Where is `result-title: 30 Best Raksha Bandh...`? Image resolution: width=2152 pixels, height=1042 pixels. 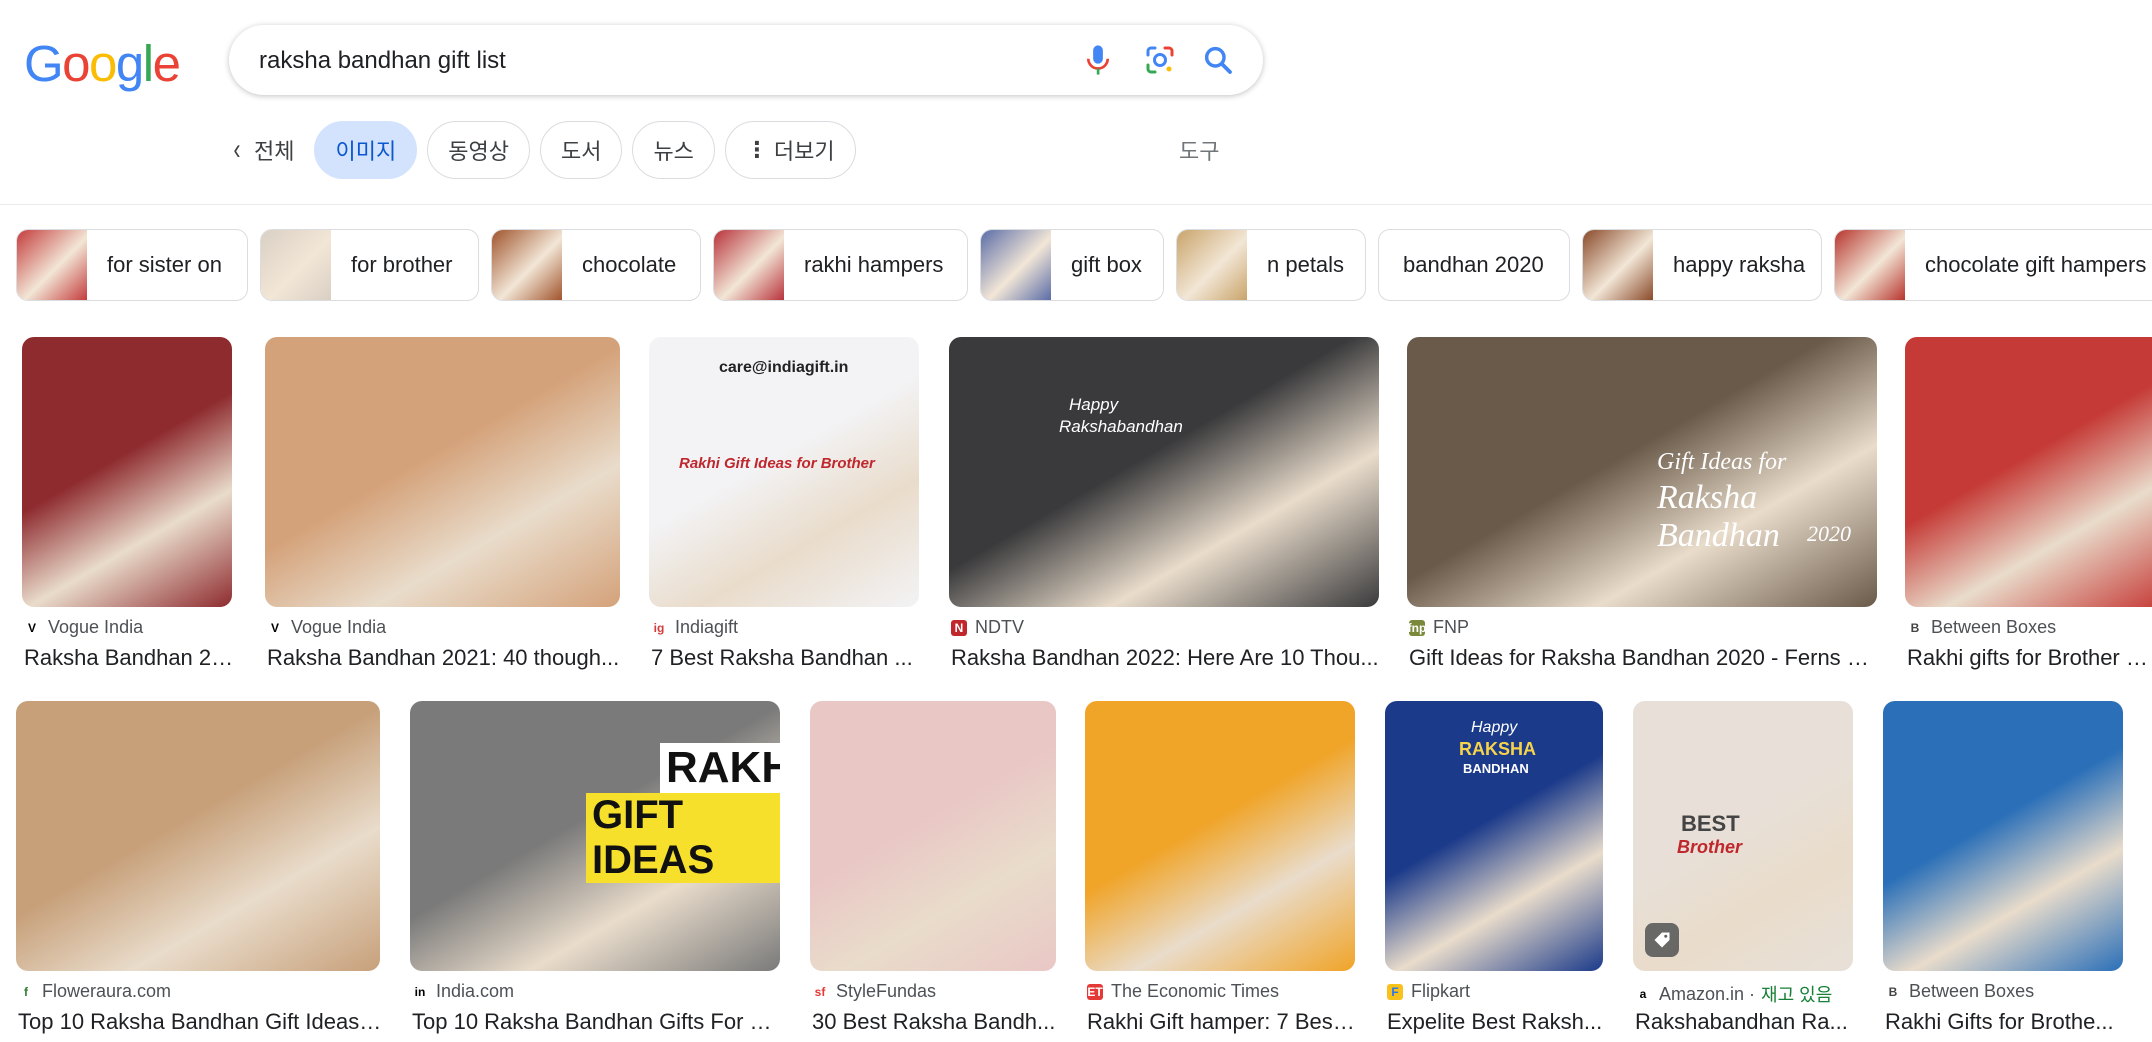 result-title: 30 Best Raksha Bandh... is located at coordinates (935, 1022).